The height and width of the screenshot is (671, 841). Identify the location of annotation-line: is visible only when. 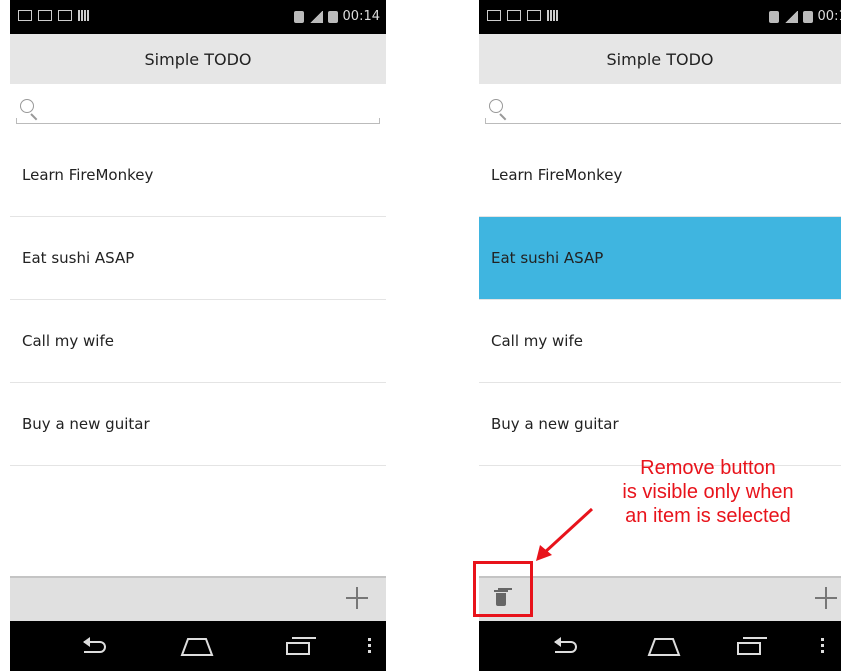
(708, 492).